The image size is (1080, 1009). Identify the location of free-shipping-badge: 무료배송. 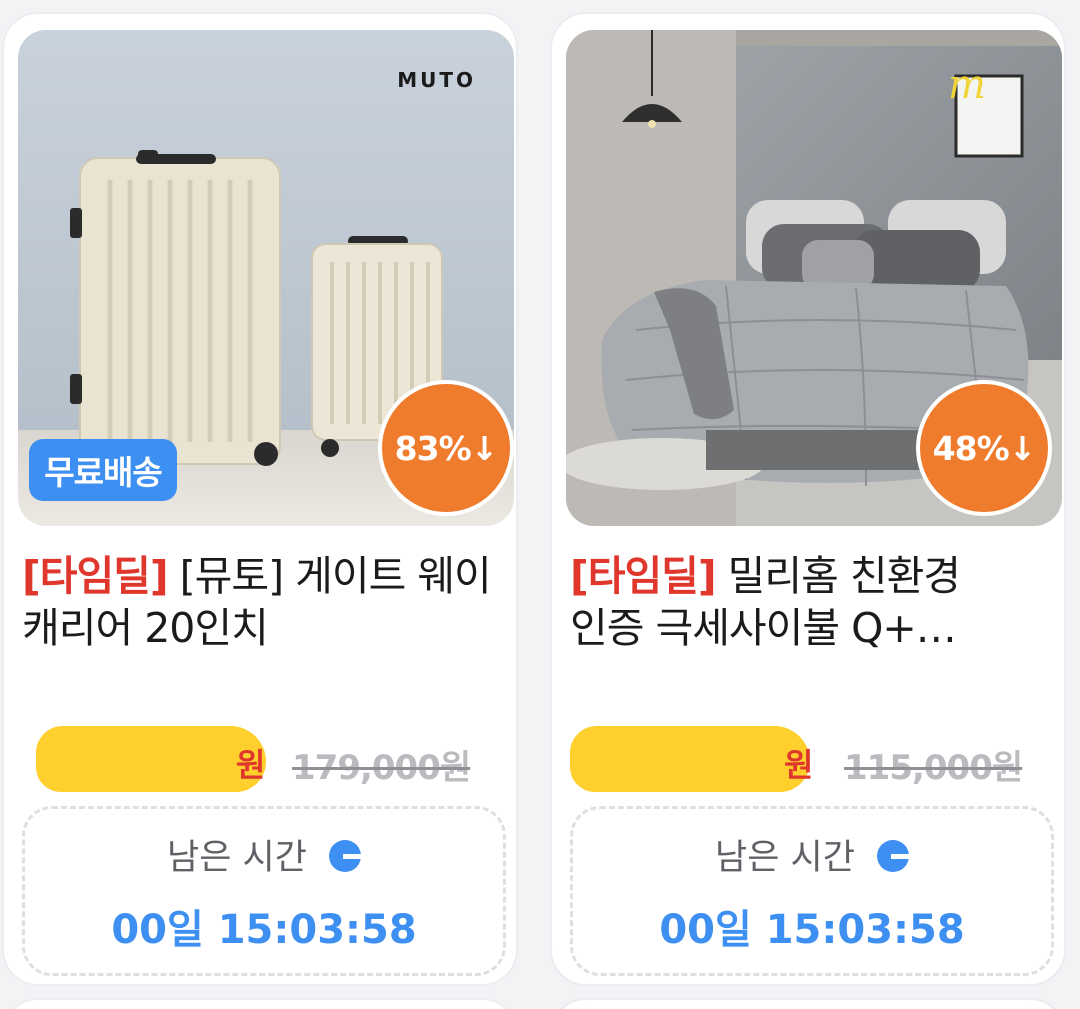
(103, 470).